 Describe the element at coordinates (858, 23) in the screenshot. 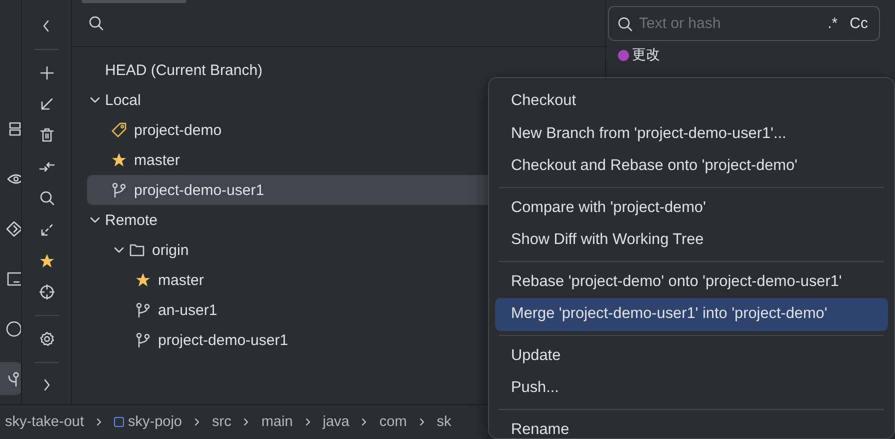

I see `match-case-toggle: Cc` at that location.